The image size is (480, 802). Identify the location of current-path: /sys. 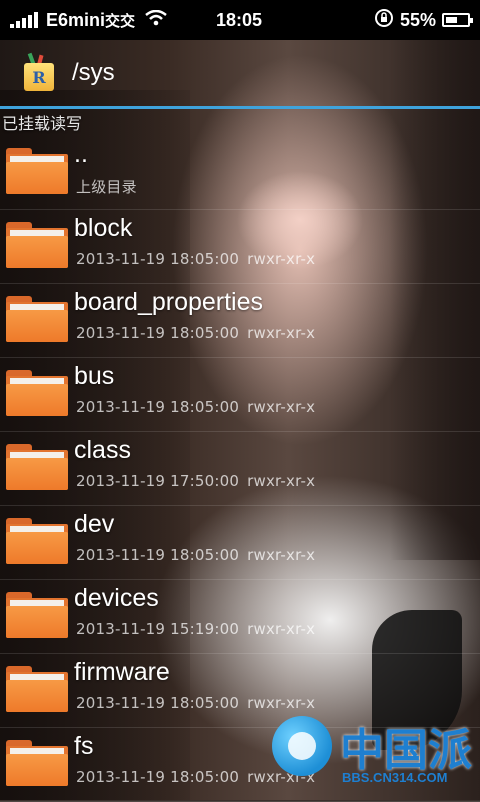
(93, 72).